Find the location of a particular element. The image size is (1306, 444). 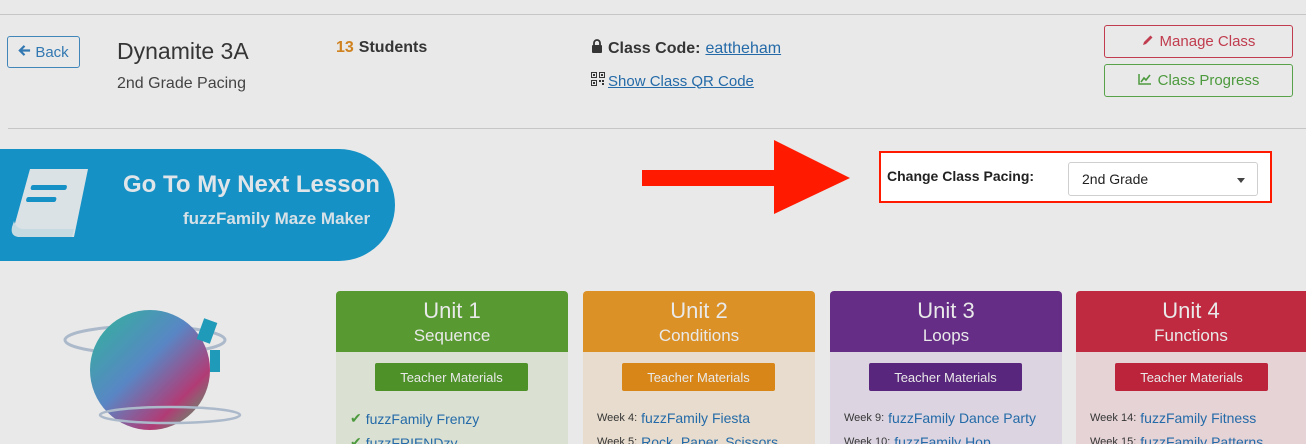

lesson-title: fuzzFamily Fitness is located at coordinates (1198, 418).